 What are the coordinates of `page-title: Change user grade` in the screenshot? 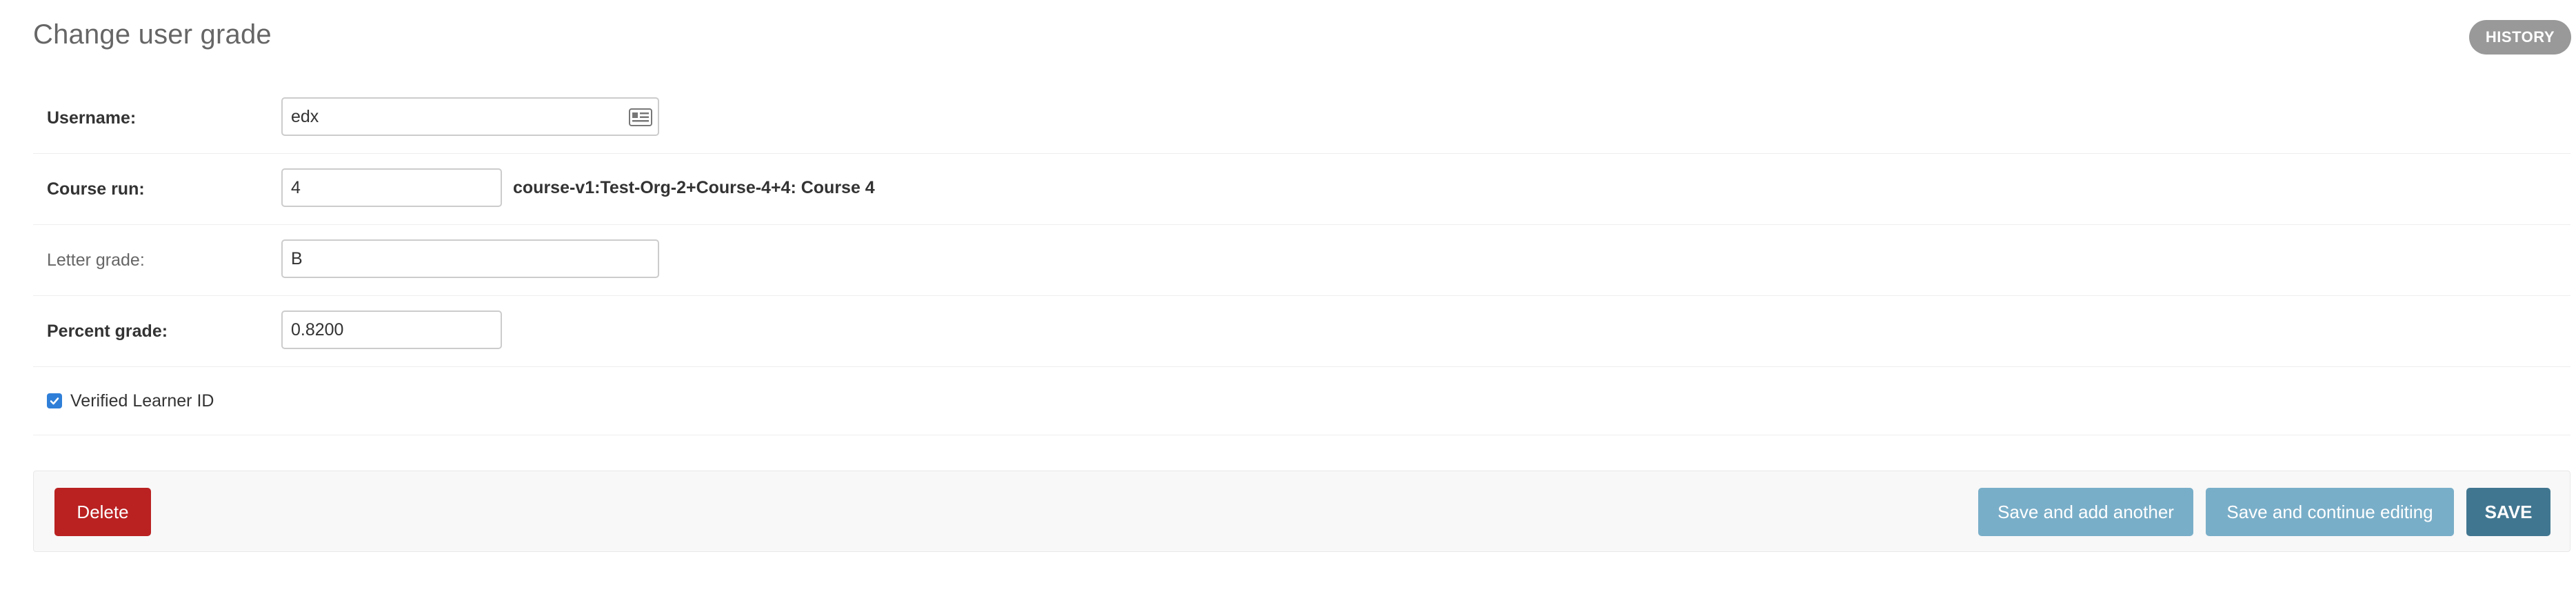 It's located at (152, 34).